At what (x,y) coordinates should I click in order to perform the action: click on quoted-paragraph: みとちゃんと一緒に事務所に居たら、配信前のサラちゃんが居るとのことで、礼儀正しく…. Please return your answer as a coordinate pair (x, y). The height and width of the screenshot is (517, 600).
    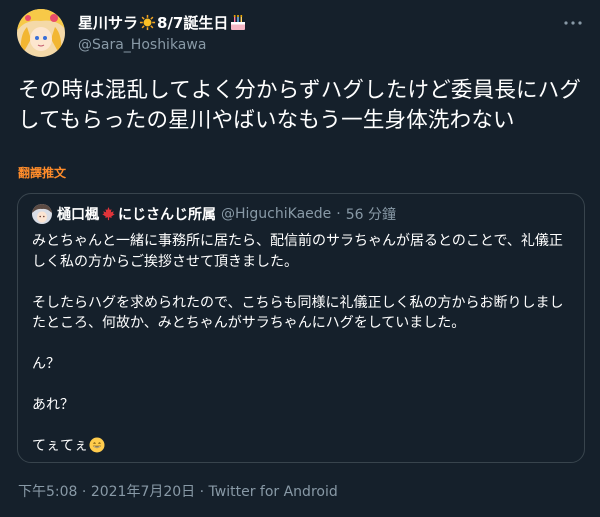
    Looking at the image, I should click on (297, 251).